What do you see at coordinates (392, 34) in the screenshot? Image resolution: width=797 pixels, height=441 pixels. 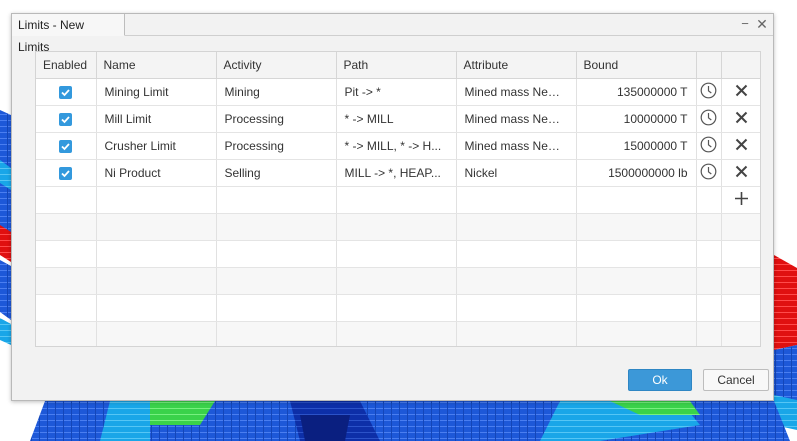 I see `dialog-titlebar: Limits - New Limits − ✕` at bounding box center [392, 34].